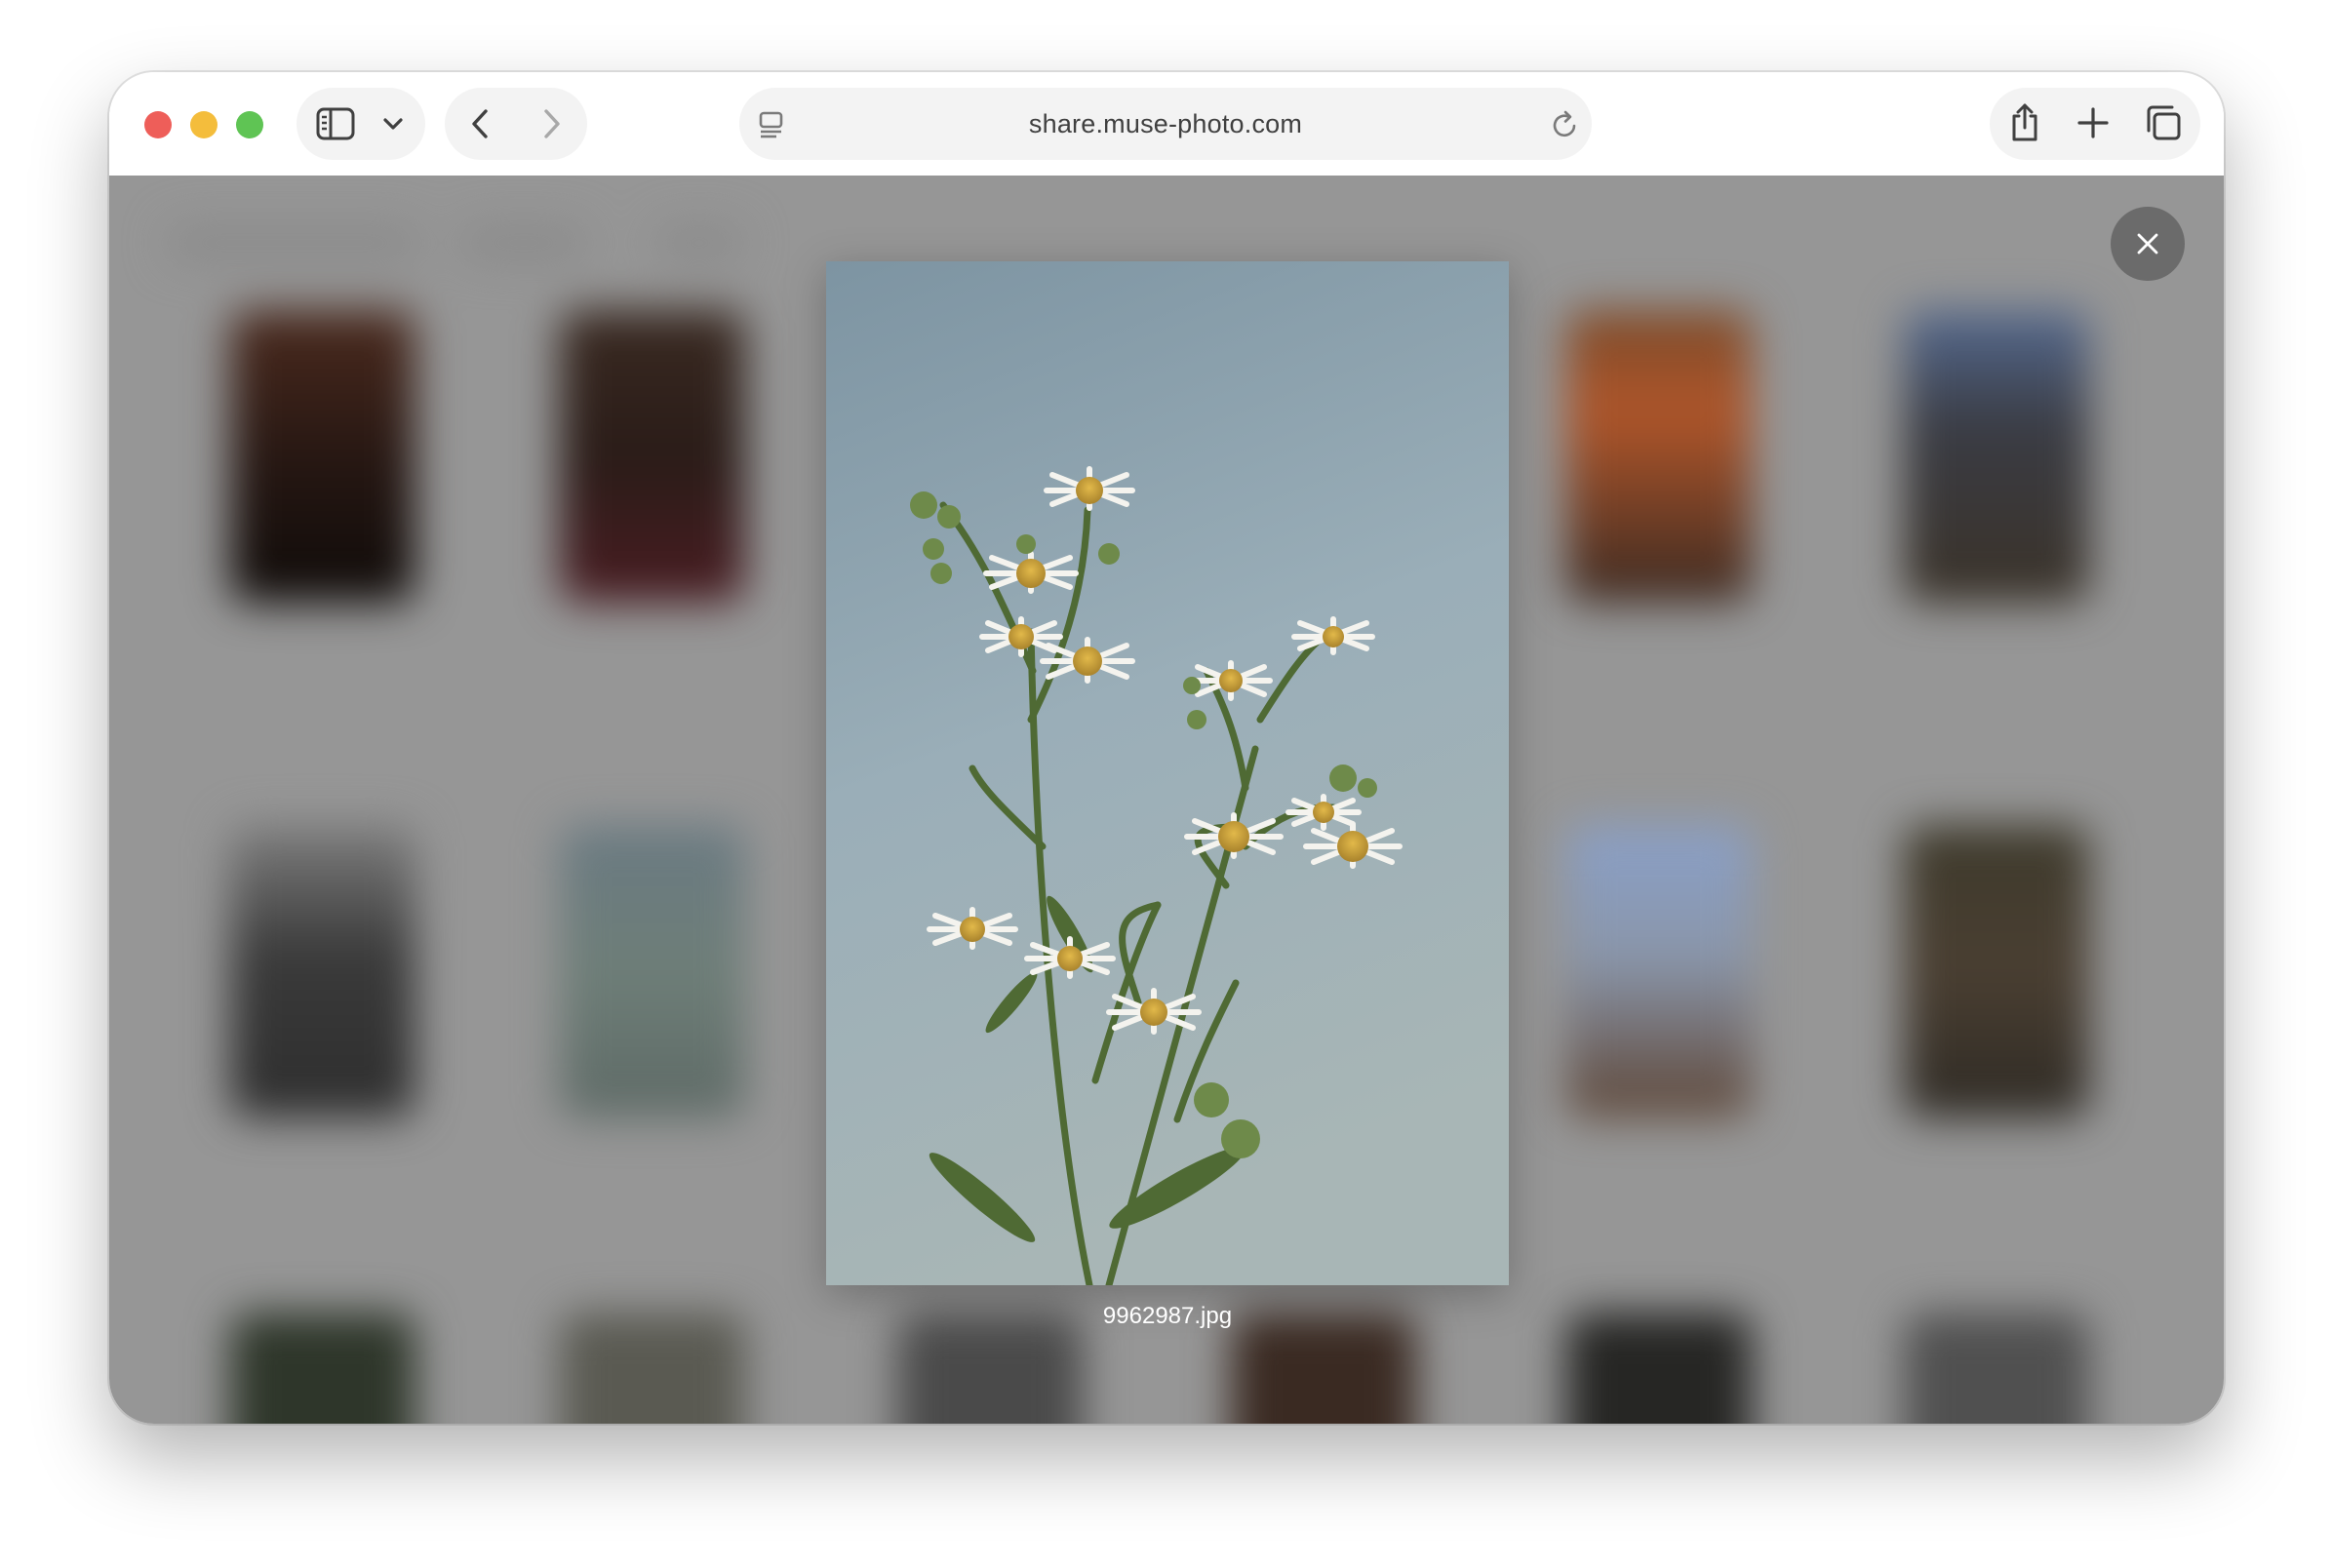 This screenshot has height=1568, width=2333. I want to click on tab-overview-icon, so click(2163, 122).